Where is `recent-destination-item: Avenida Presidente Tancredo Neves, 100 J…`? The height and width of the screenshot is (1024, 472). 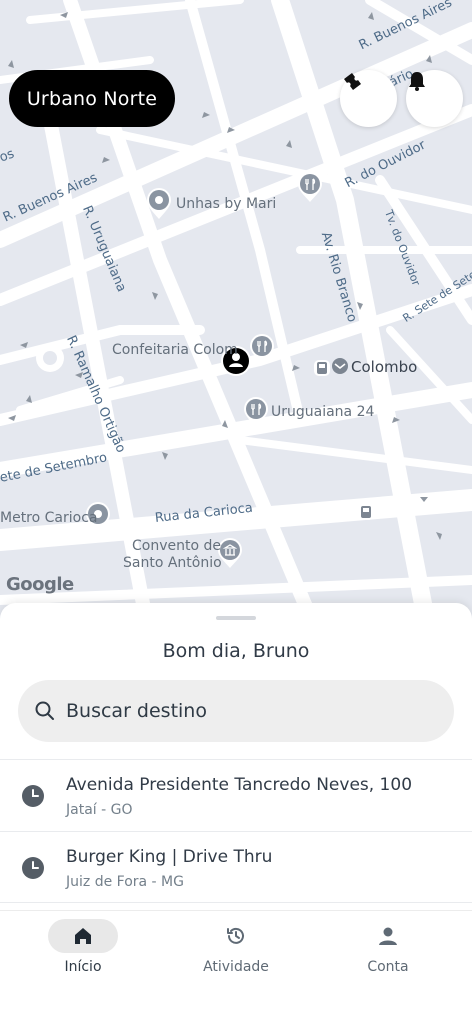 recent-destination-item: Avenida Presidente Tancredo Neves, 100 J… is located at coordinates (236, 795).